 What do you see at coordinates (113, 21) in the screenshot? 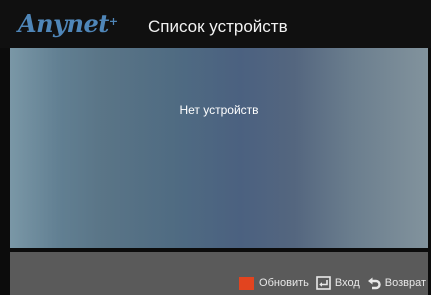
I see `logo-plus: +` at bounding box center [113, 21].